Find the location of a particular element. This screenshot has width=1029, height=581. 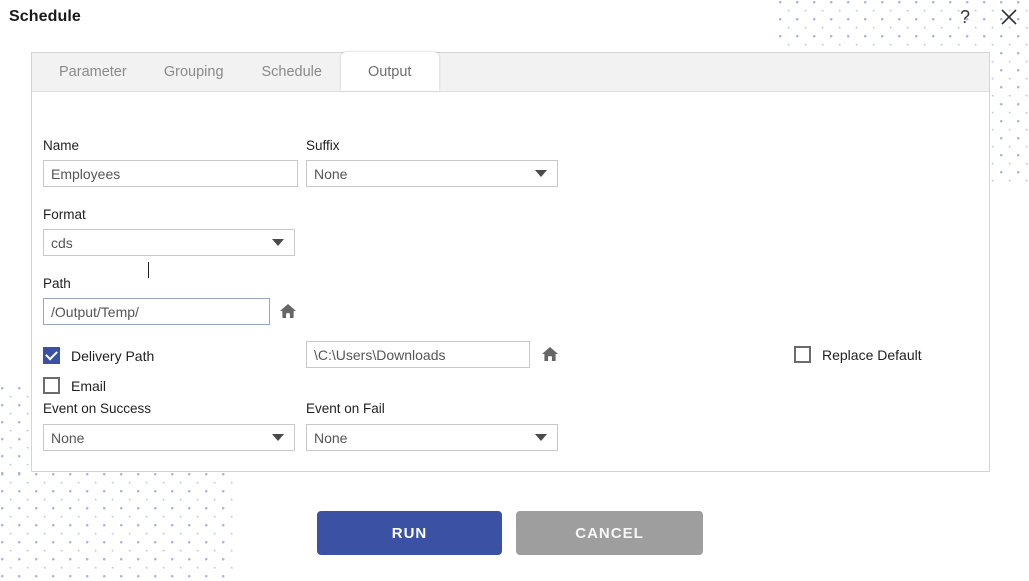

suffix-select: None is located at coordinates (432, 173).